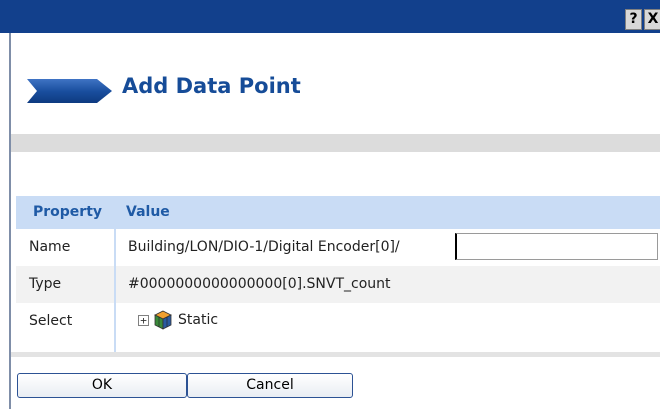 The width and height of the screenshot is (660, 409). I want to click on type-value: #0000000000000000[0].SNVT_count, so click(259, 284).